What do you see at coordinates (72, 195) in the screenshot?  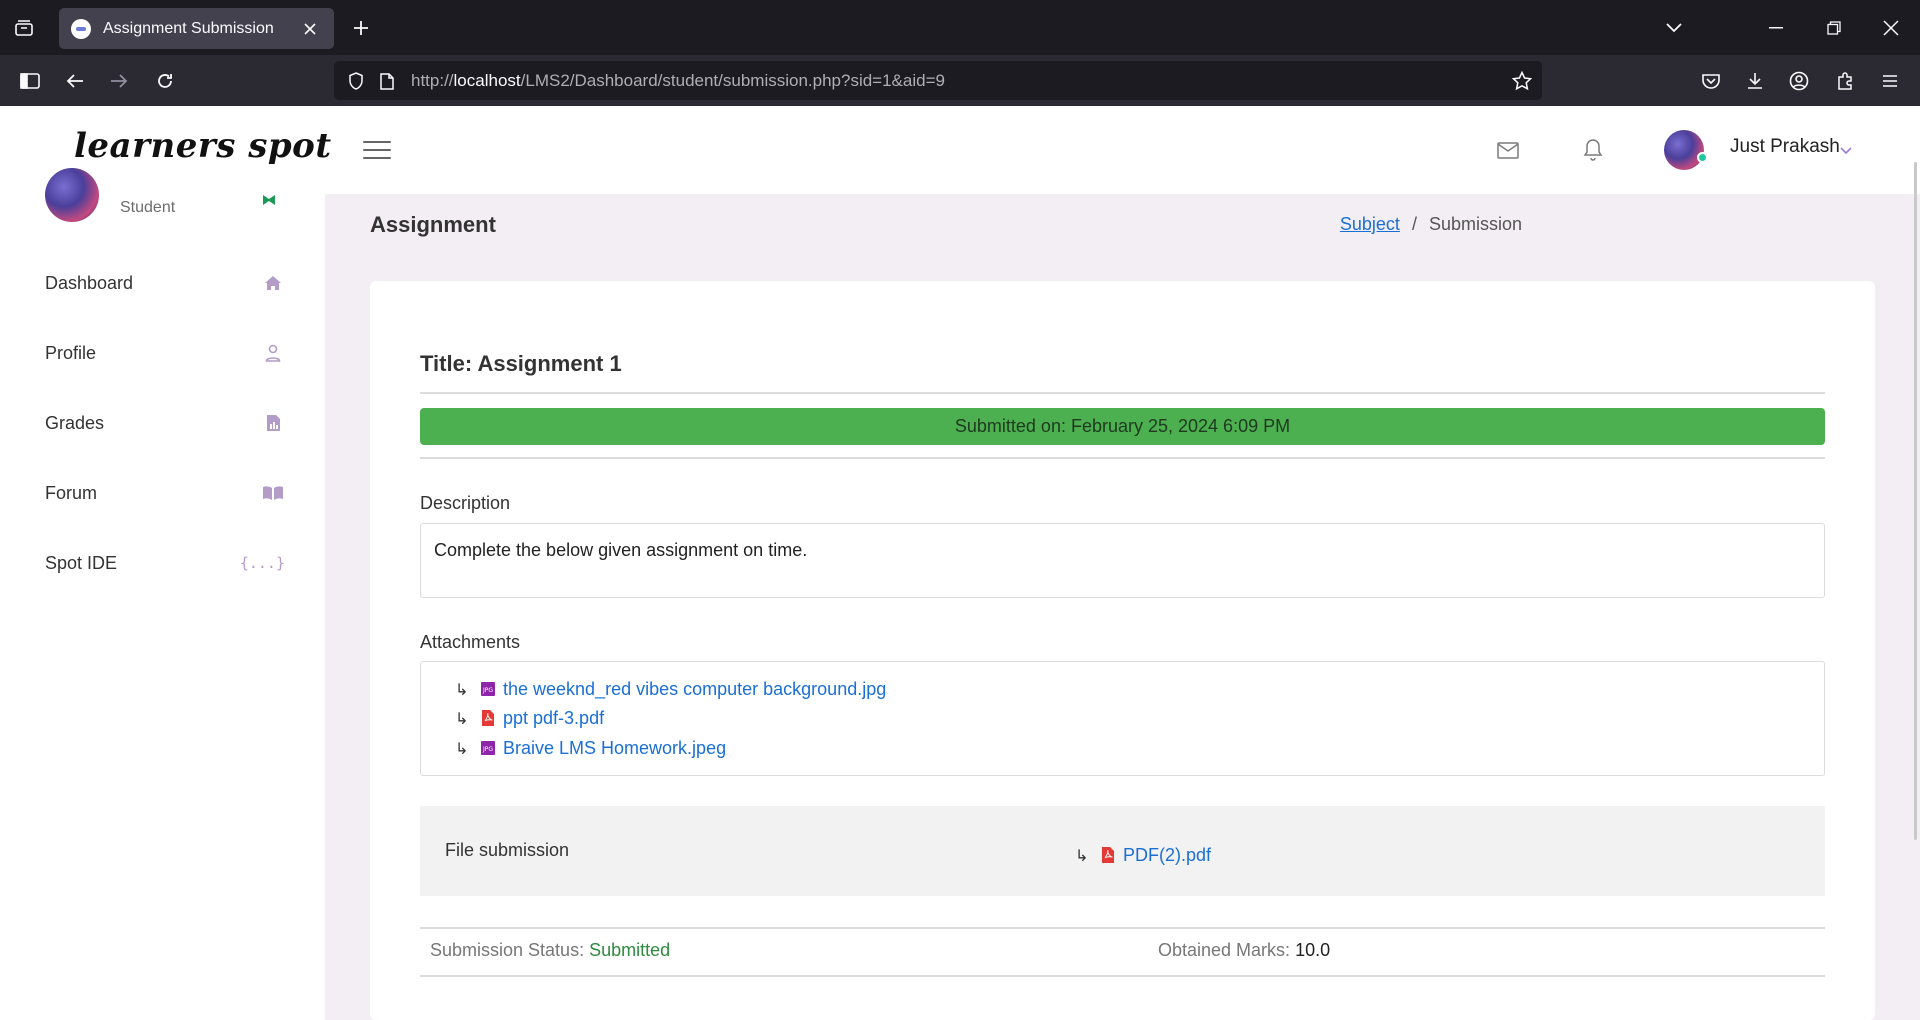 I see `sidebar-avatar` at bounding box center [72, 195].